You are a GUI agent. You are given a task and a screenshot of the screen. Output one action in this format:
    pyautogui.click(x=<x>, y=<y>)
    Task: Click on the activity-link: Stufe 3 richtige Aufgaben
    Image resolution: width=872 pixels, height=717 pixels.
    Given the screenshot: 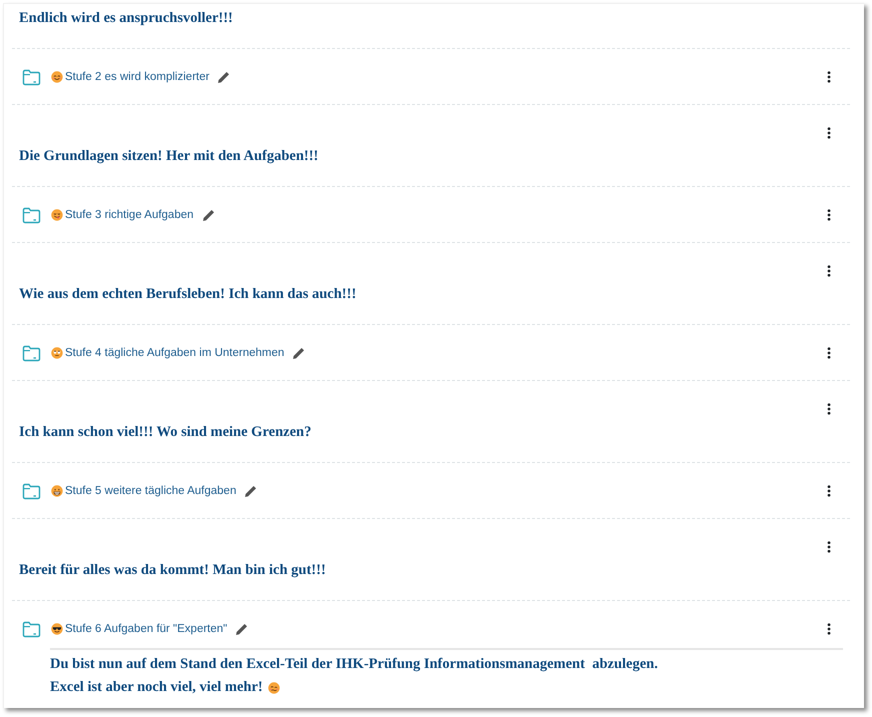 What is the action you would take?
    pyautogui.click(x=129, y=215)
    